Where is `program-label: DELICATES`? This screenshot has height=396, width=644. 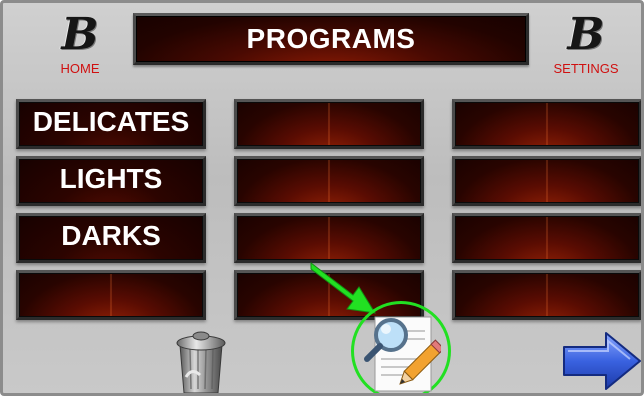 program-label: DELICATES is located at coordinates (111, 121).